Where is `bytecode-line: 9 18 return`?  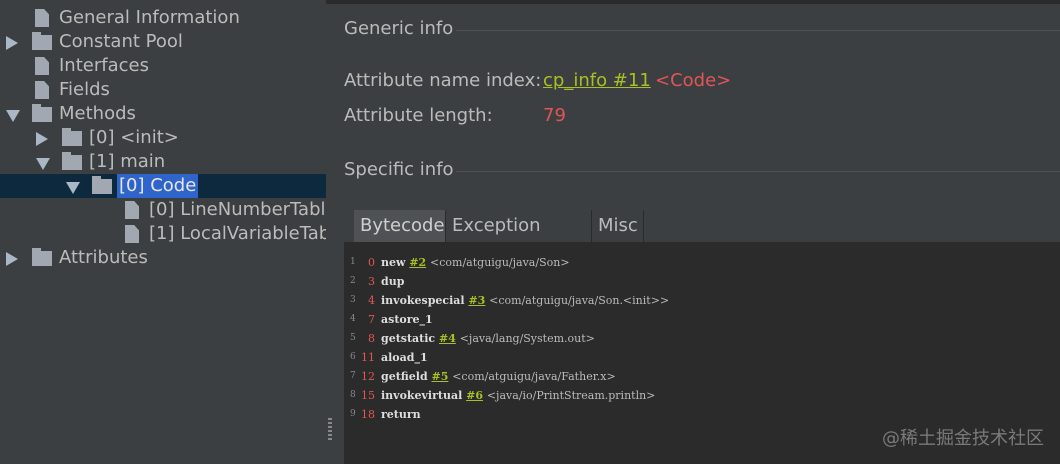 bytecode-line: 9 18 return is located at coordinates (702, 414).